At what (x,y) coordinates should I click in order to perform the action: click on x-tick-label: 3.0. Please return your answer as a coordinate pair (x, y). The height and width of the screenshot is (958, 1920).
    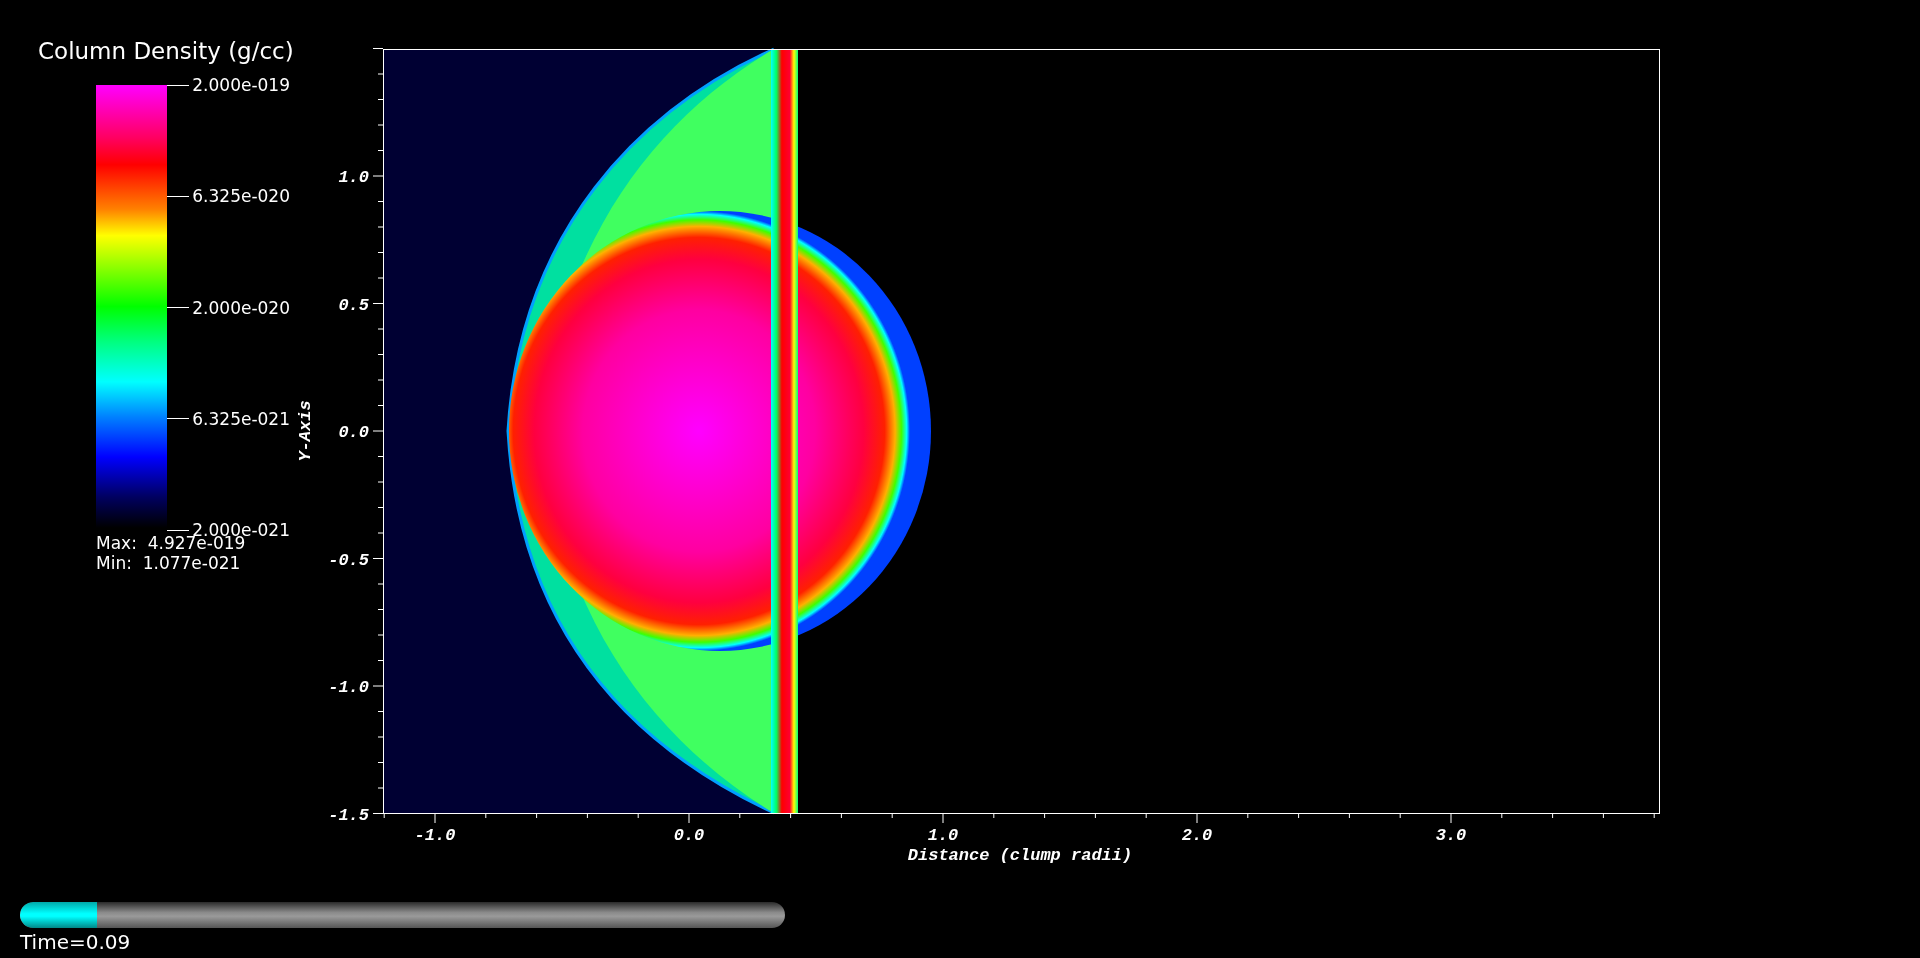
    Looking at the image, I should click on (1451, 835).